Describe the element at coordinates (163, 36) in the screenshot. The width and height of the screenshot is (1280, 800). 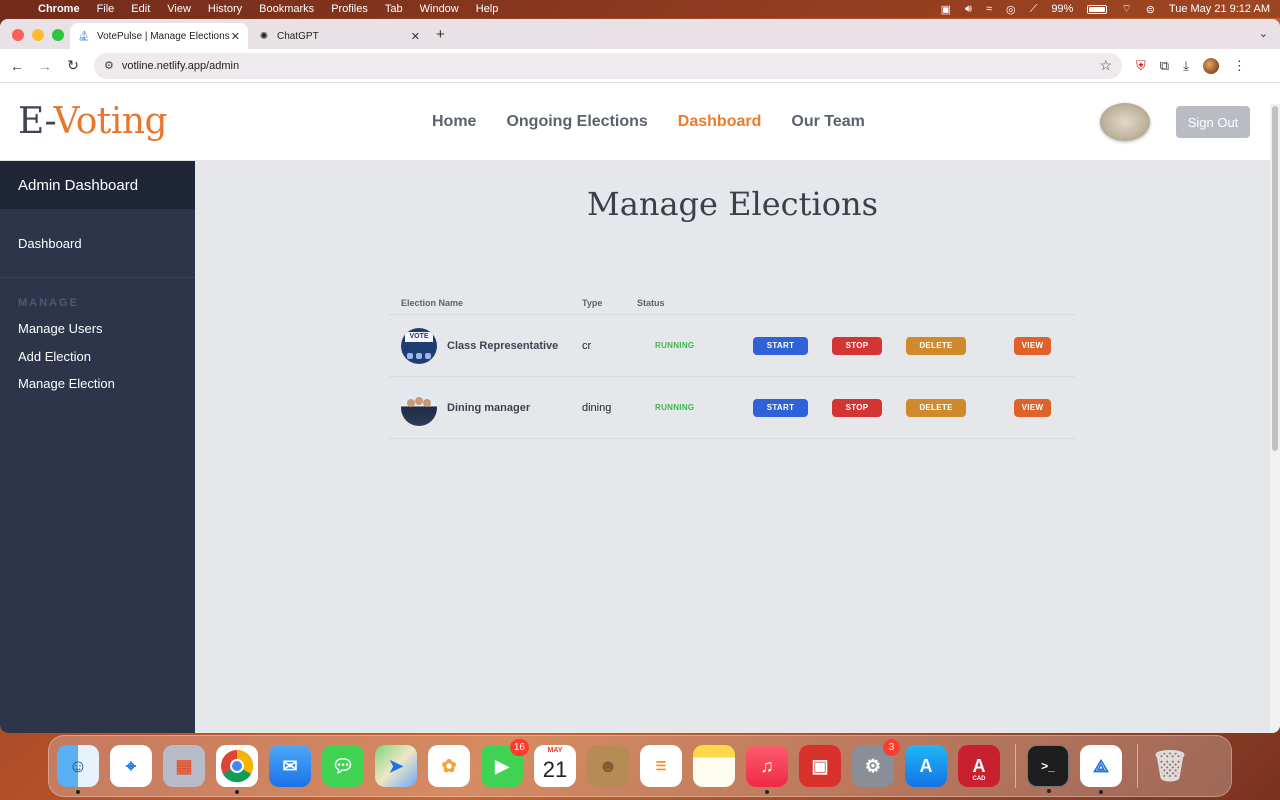
I see `tab-title: VotePulse | Manage Elections` at that location.